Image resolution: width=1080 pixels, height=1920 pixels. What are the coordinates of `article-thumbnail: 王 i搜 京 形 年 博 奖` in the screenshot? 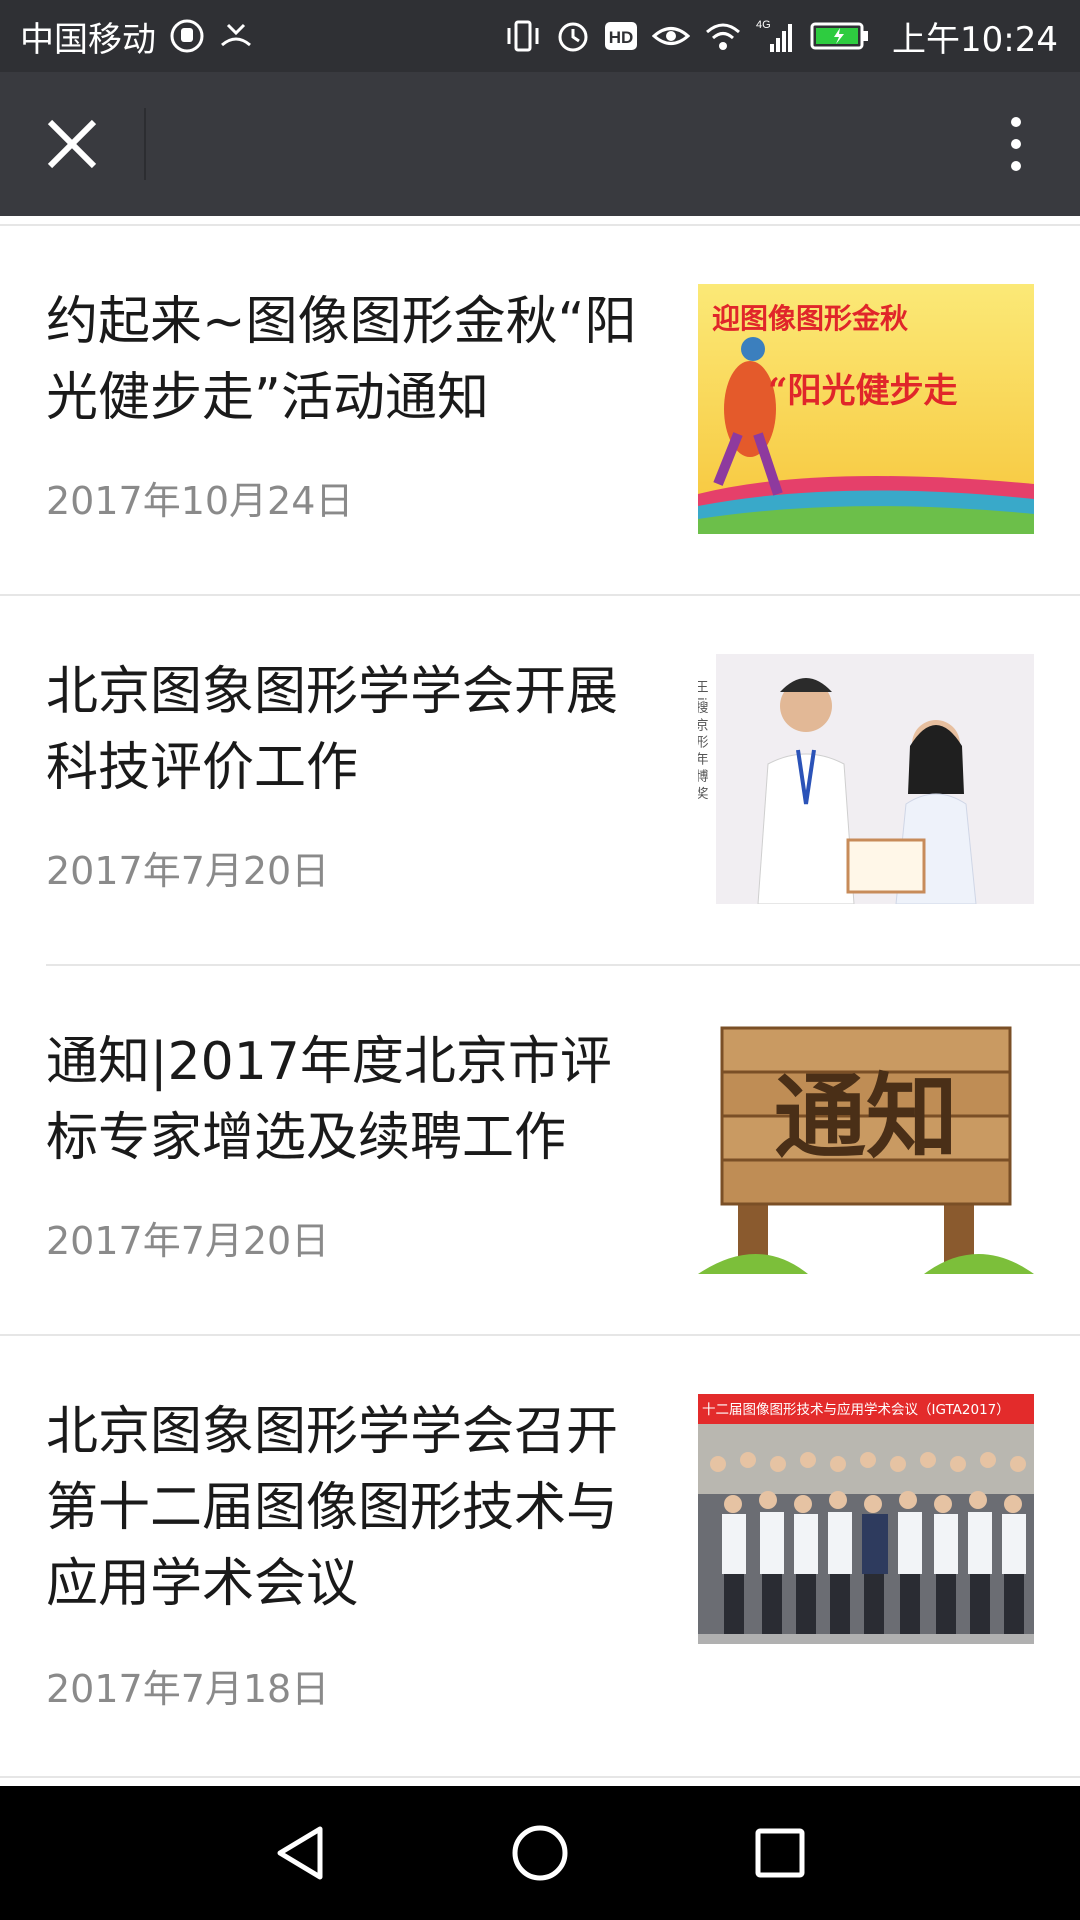 It's located at (866, 779).